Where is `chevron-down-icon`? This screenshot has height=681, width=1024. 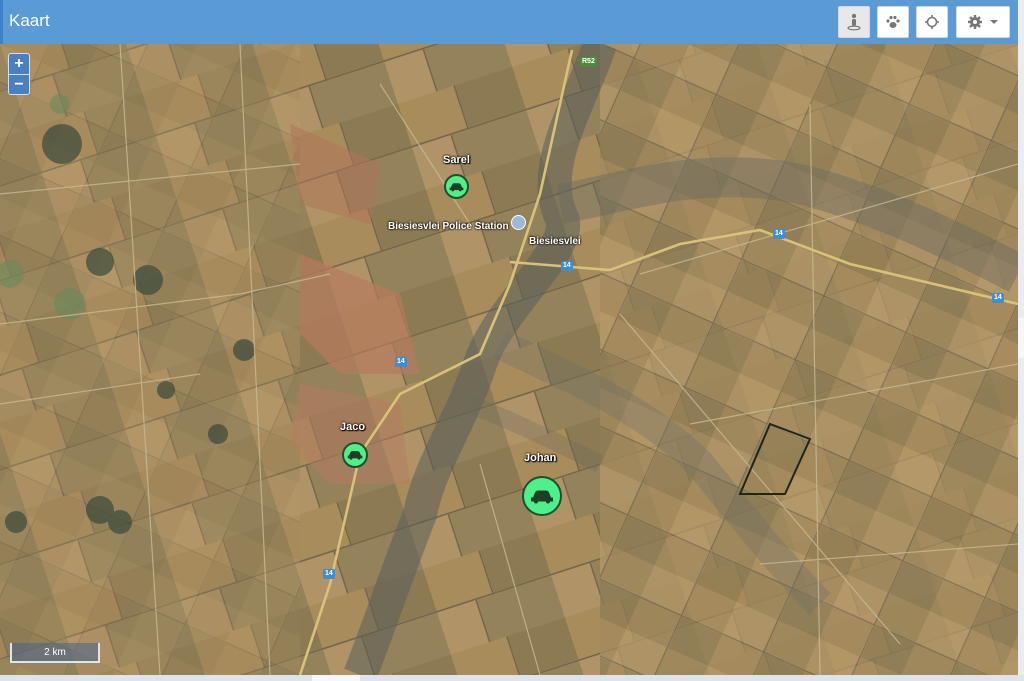 chevron-down-icon is located at coordinates (994, 22).